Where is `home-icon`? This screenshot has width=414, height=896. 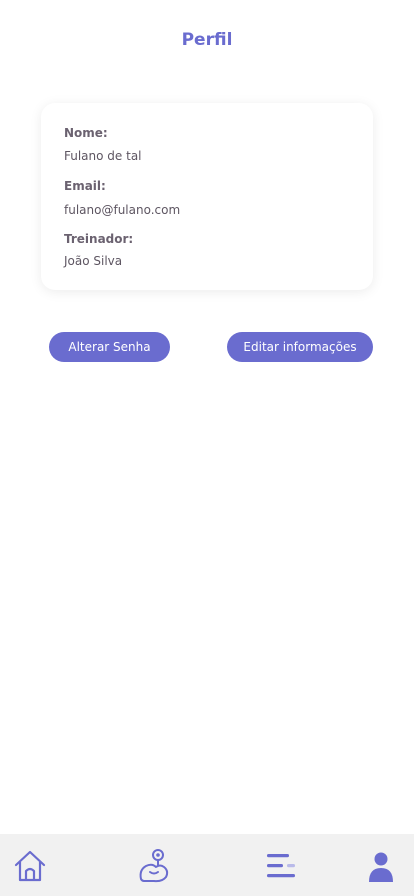
home-icon is located at coordinates (30, 866).